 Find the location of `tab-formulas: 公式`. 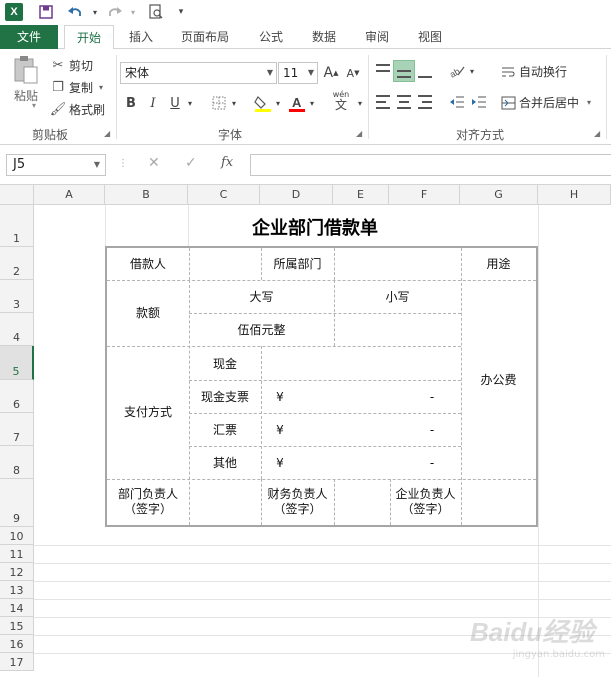

tab-formulas: 公式 is located at coordinates (271, 37).